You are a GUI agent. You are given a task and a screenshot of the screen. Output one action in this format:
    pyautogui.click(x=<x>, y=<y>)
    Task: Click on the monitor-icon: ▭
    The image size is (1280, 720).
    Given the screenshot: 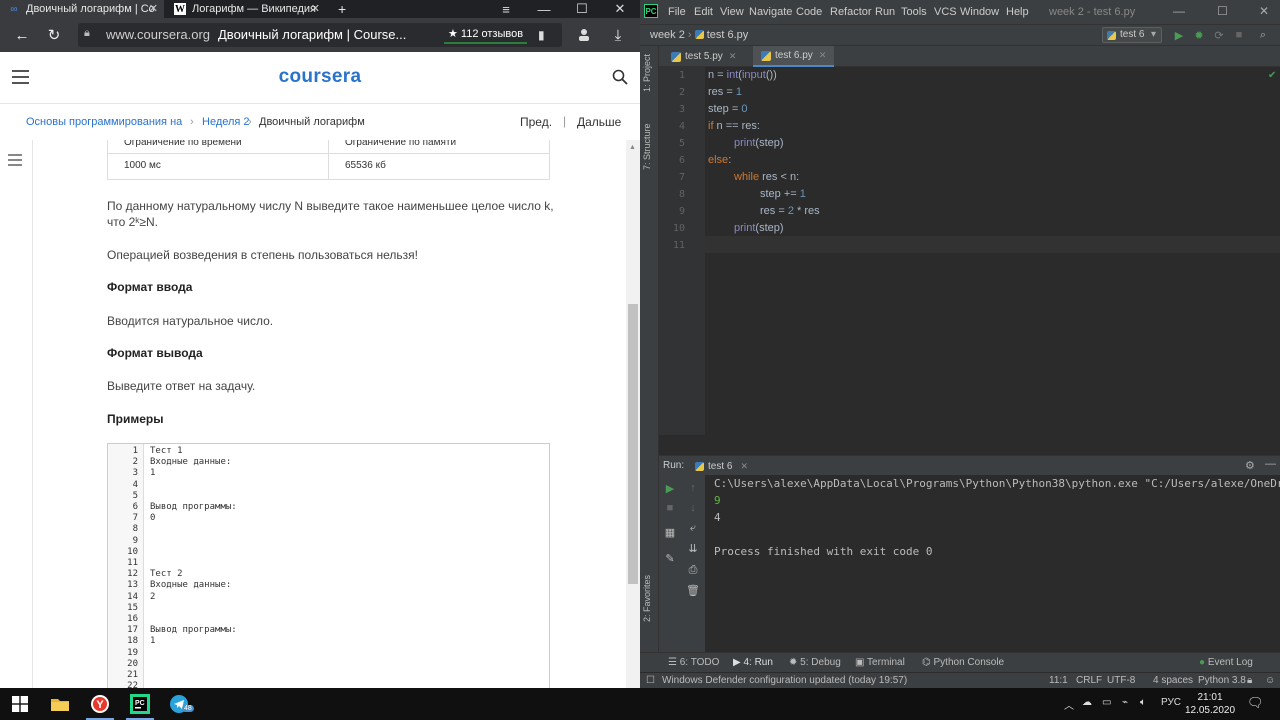 What is the action you would take?
    pyautogui.click(x=1106, y=702)
    